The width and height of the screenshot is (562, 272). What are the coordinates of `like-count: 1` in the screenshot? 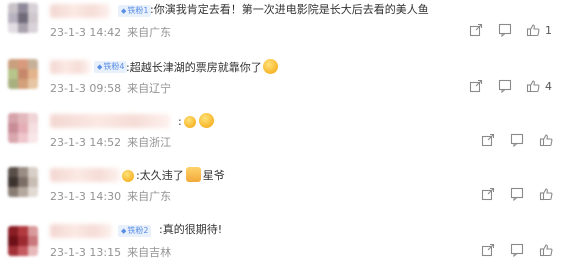 It's located at (548, 30).